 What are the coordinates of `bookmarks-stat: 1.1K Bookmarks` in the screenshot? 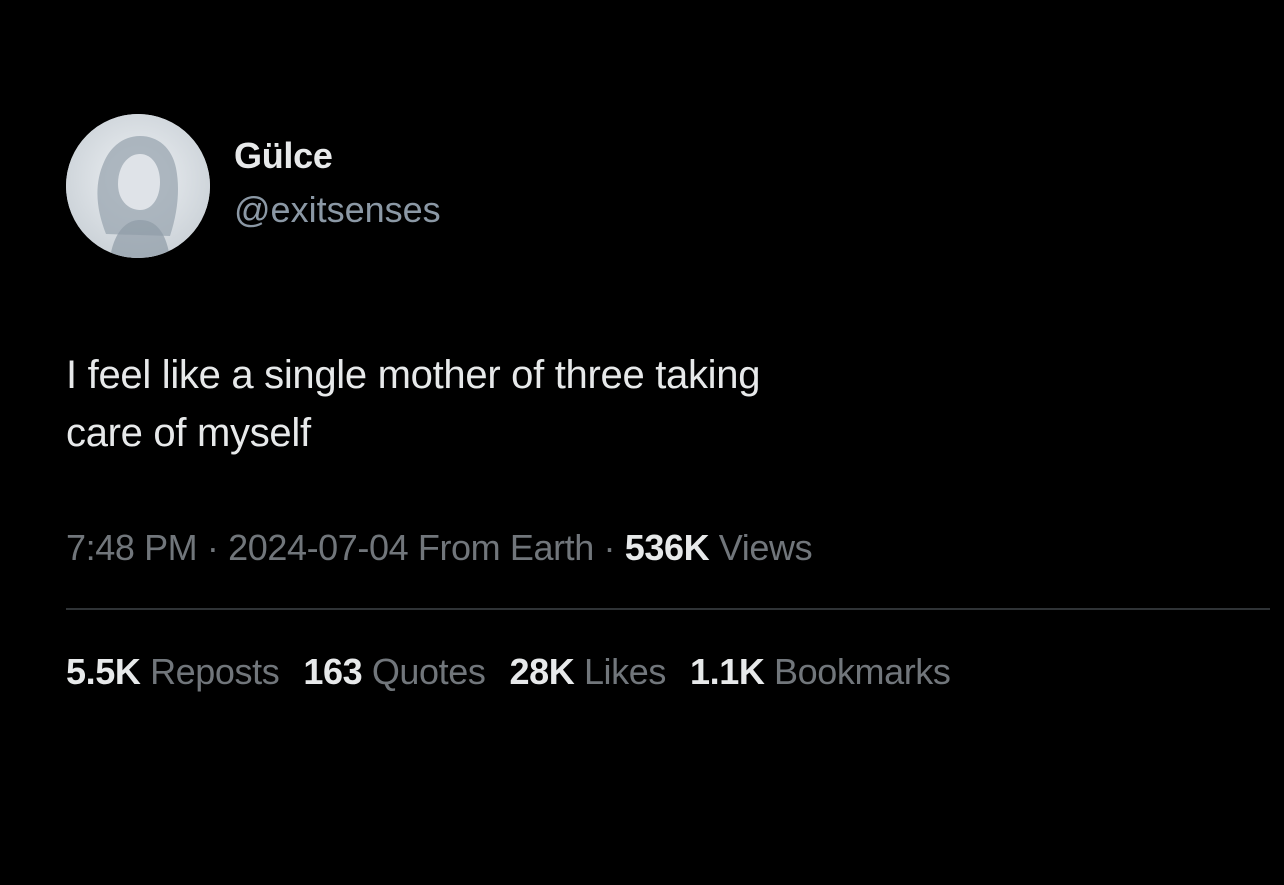 It's located at (820, 672).